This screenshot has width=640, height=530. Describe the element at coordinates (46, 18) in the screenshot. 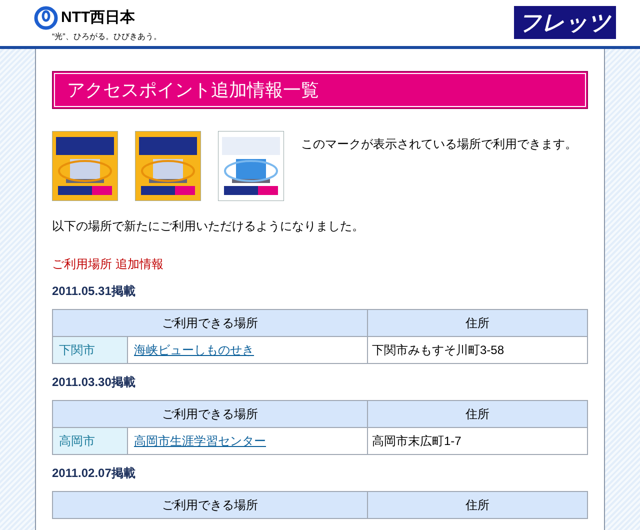

I see `logo-icon` at that location.